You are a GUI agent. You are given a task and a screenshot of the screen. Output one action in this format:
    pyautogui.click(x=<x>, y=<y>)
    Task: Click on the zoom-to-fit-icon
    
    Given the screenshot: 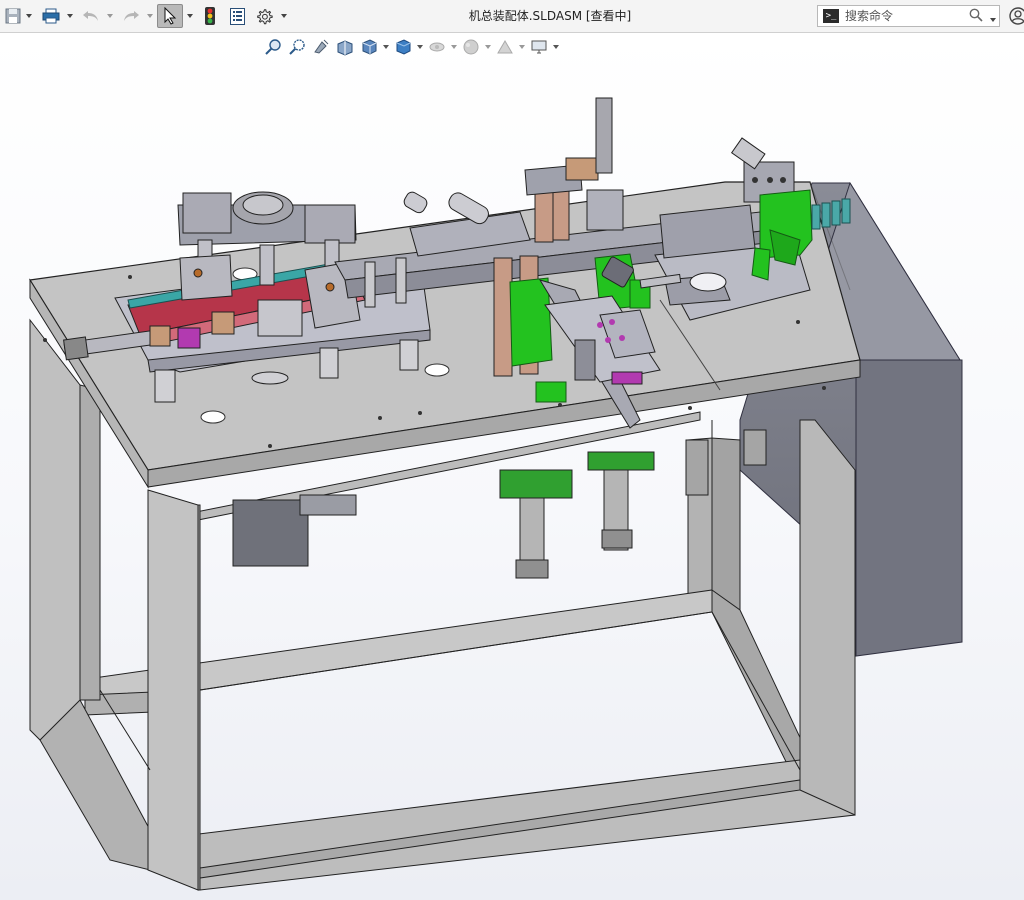 What is the action you would take?
    pyautogui.click(x=273, y=47)
    